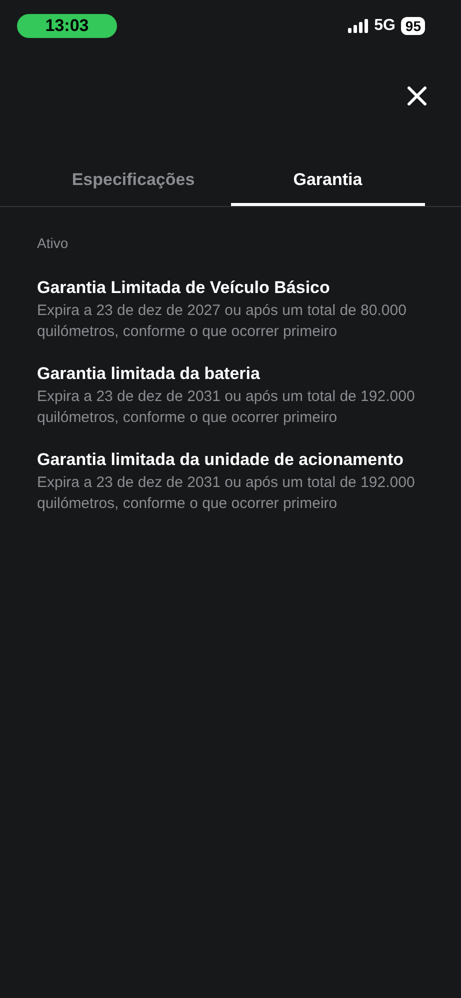  What do you see at coordinates (133, 181) in the screenshot?
I see `tab: Especificações` at bounding box center [133, 181].